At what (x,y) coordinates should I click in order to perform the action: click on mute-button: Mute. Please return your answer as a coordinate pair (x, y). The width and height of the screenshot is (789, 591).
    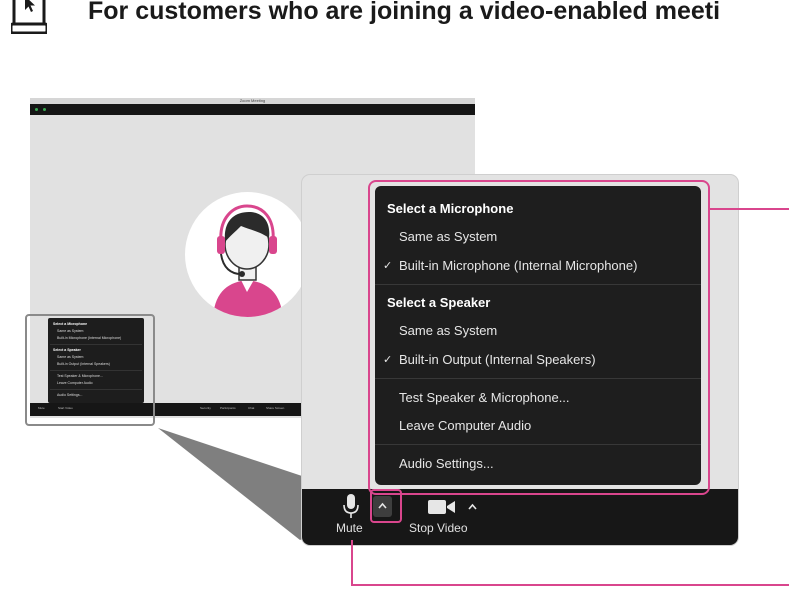
    Looking at the image, I should click on (349, 528).